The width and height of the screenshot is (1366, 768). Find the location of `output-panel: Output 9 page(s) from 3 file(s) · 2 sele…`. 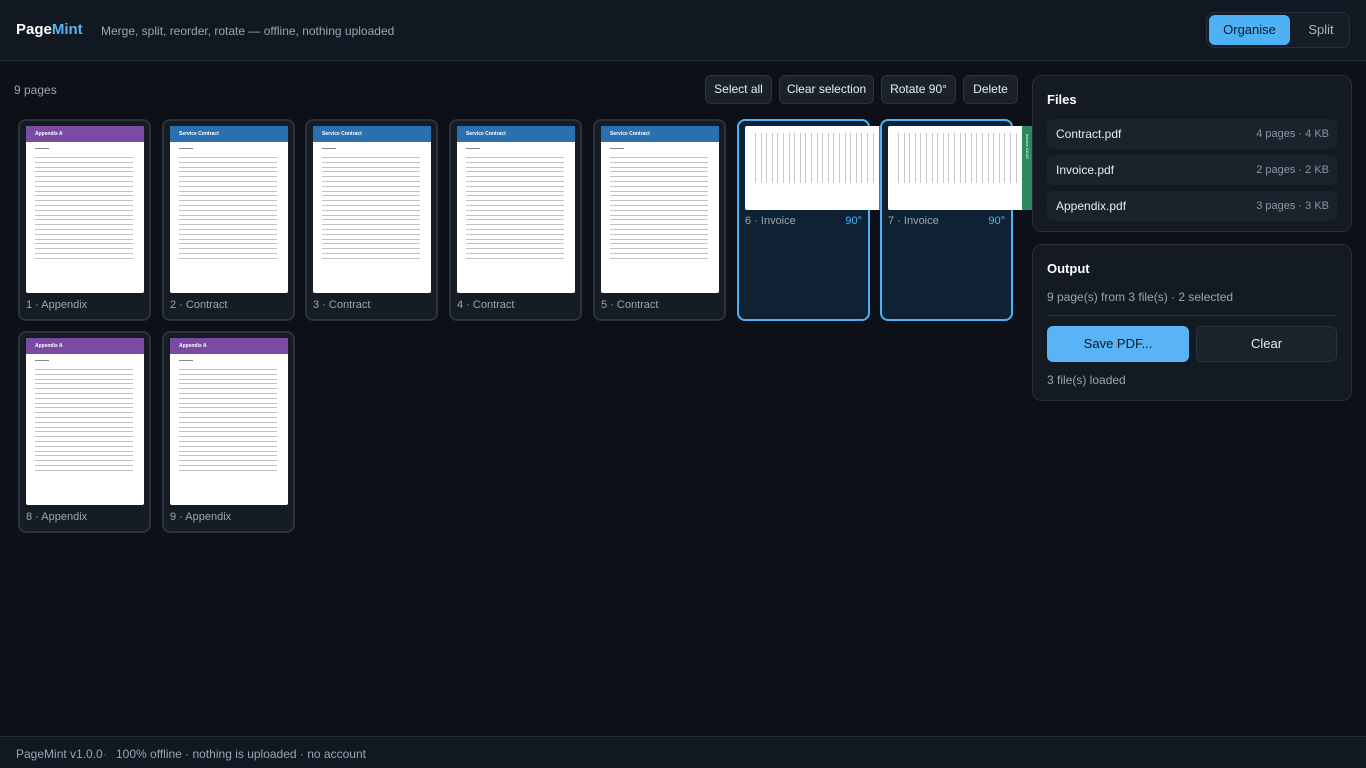

output-panel: Output 9 page(s) from 3 file(s) · 2 sele… is located at coordinates (1192, 322).